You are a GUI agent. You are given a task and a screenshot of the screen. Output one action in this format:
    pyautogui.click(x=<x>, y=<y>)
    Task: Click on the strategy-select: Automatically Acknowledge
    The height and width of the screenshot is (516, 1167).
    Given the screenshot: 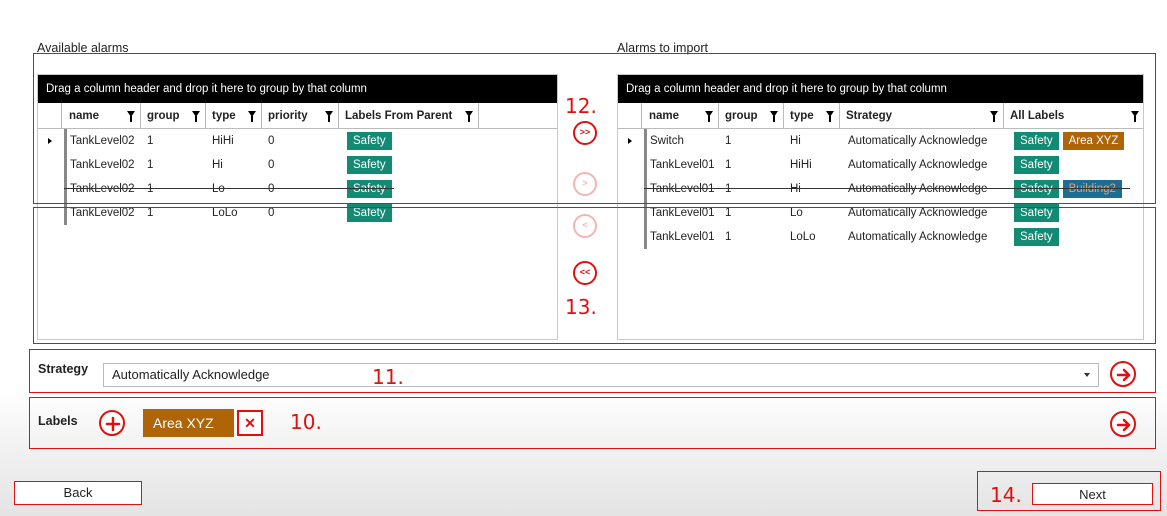 What is the action you would take?
    pyautogui.click(x=601, y=375)
    